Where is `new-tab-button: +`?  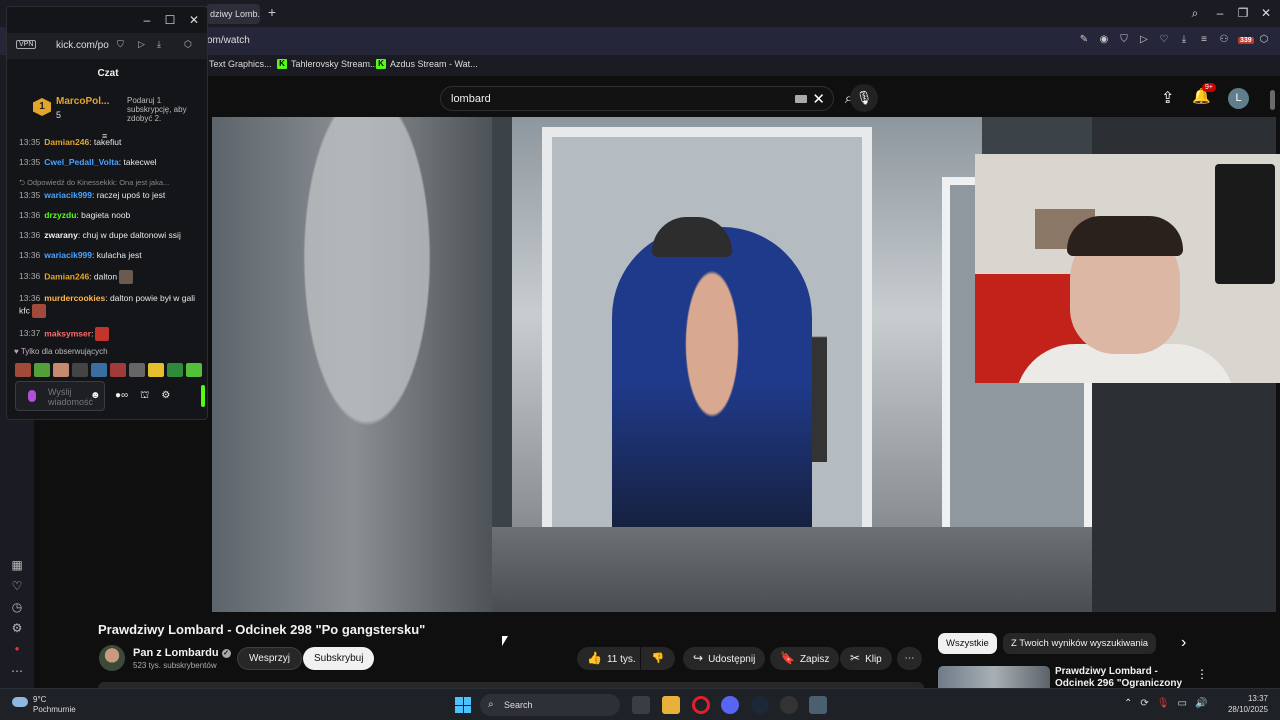 new-tab-button: + is located at coordinates (272, 12).